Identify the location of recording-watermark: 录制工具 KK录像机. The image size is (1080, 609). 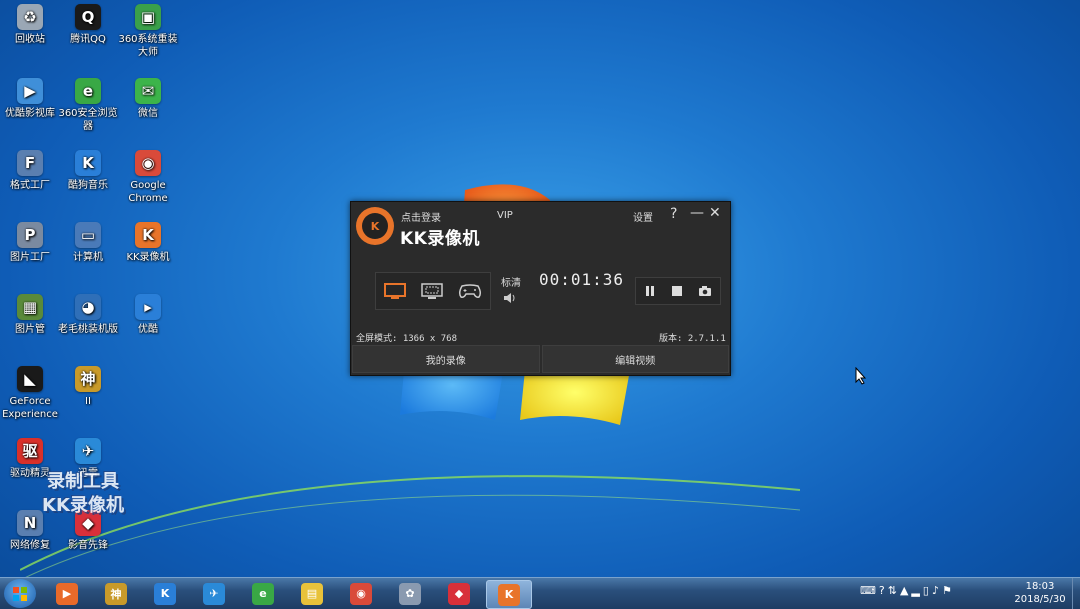
(83, 494).